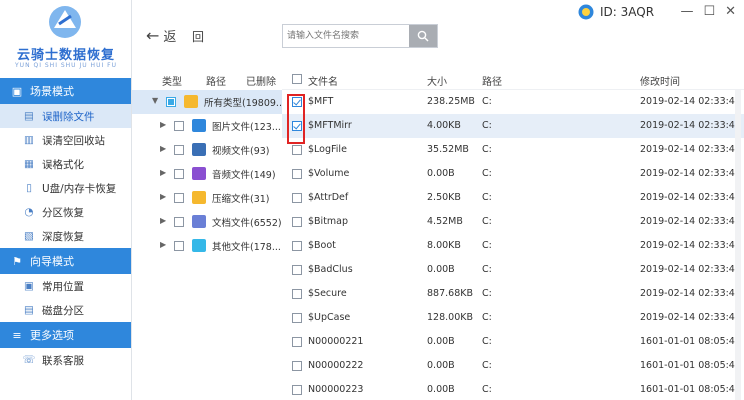 The image size is (744, 400). What do you see at coordinates (513, 318) in the screenshot?
I see `table-row: $UpCase 128.00KB C: 2019-02-14 02:33:43` at bounding box center [513, 318].